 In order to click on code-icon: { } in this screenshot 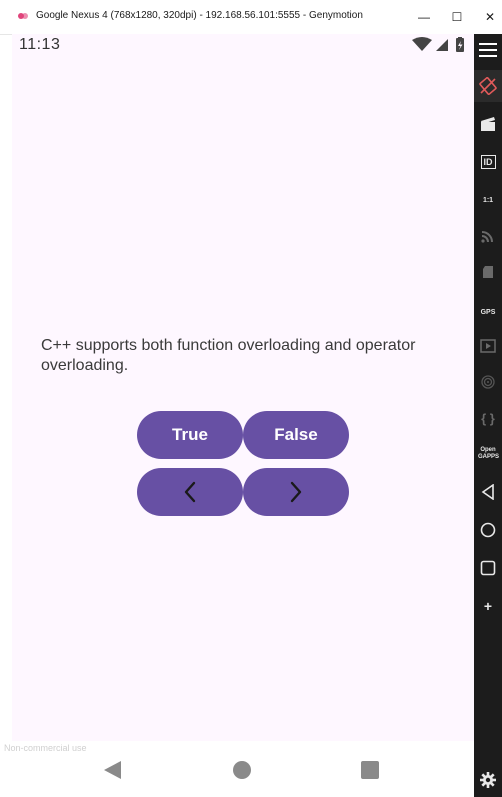, I will do `click(488, 418)`.